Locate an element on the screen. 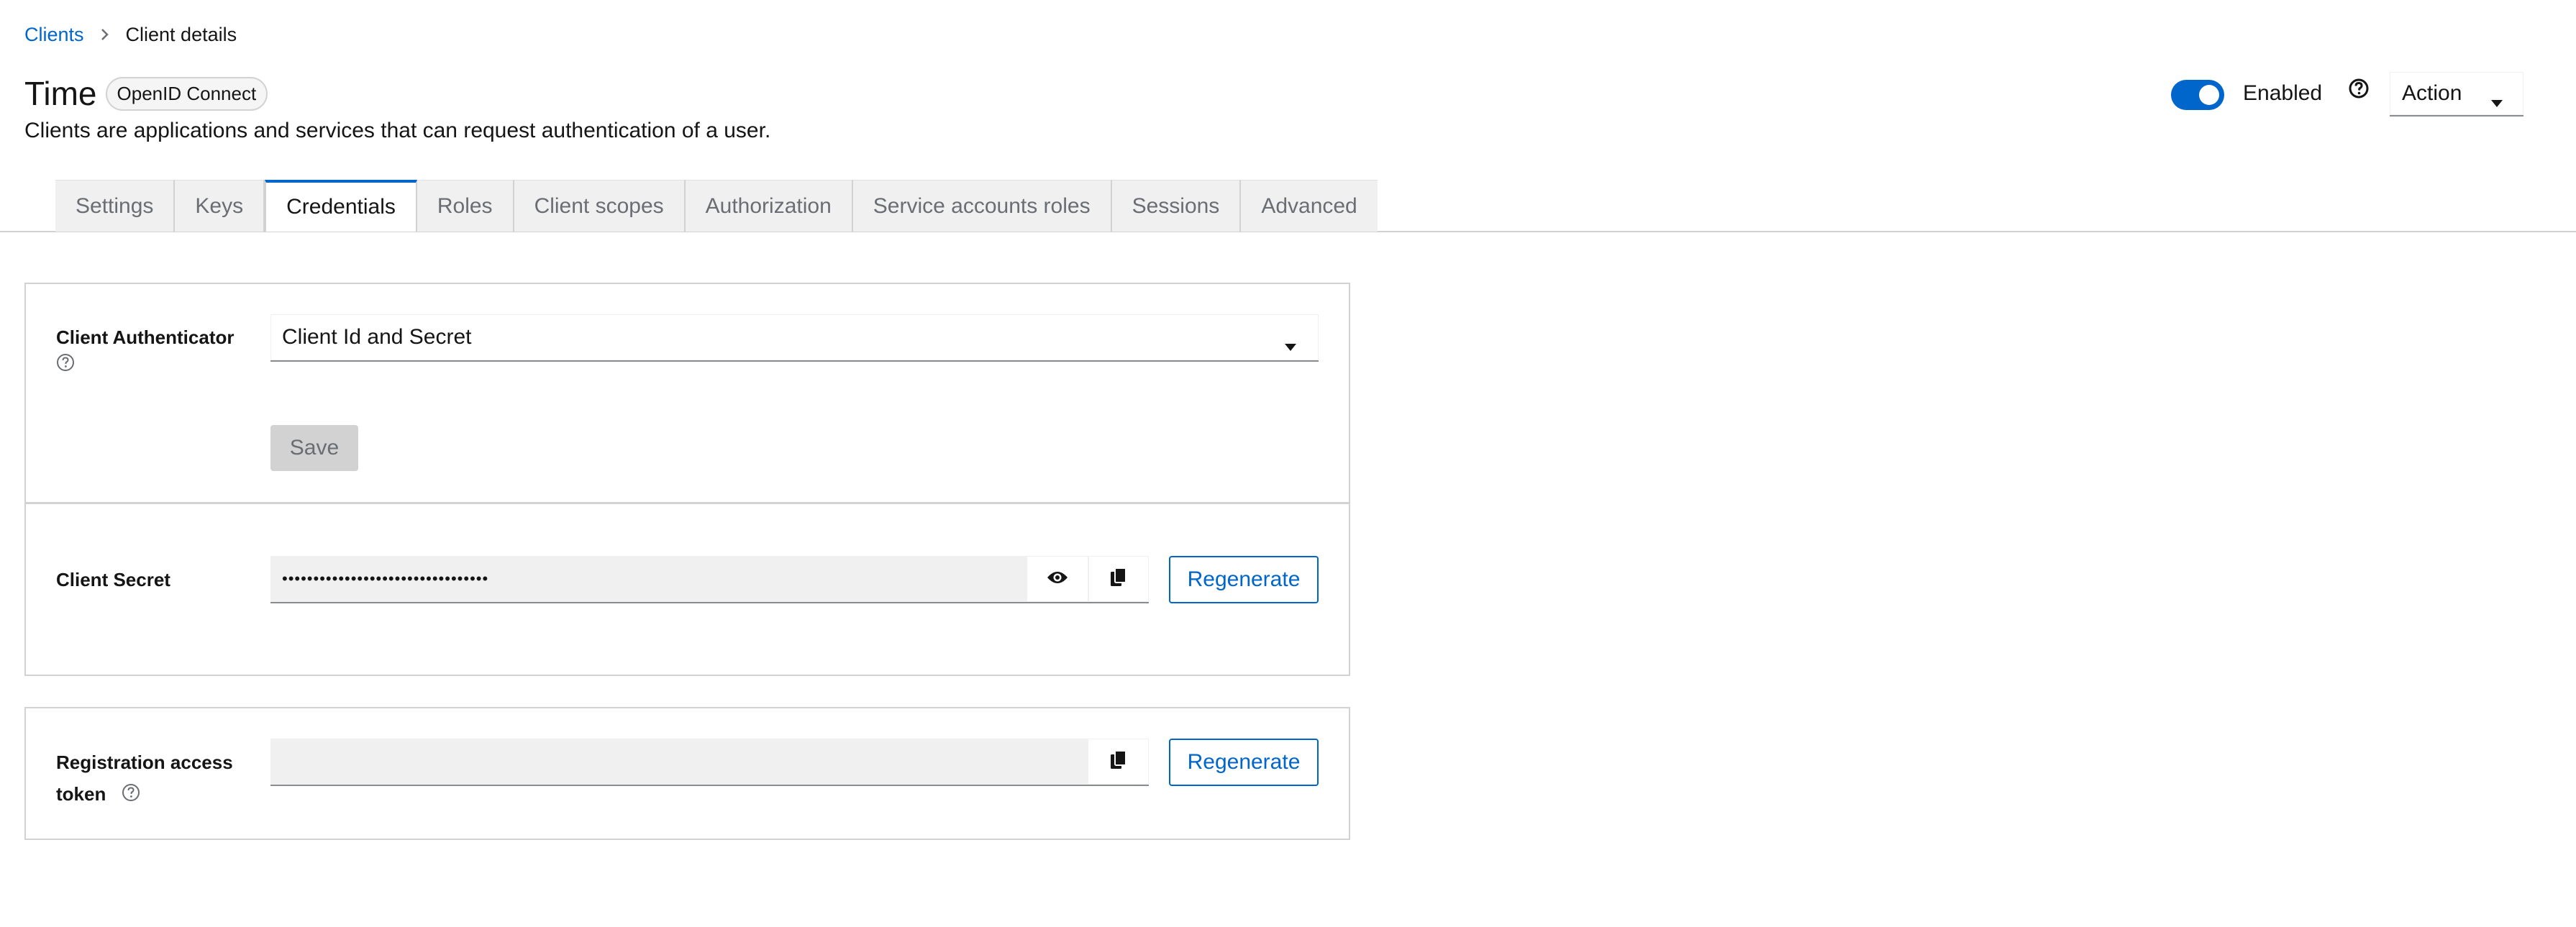  tab-client-scopes: Client scopes is located at coordinates (600, 206).